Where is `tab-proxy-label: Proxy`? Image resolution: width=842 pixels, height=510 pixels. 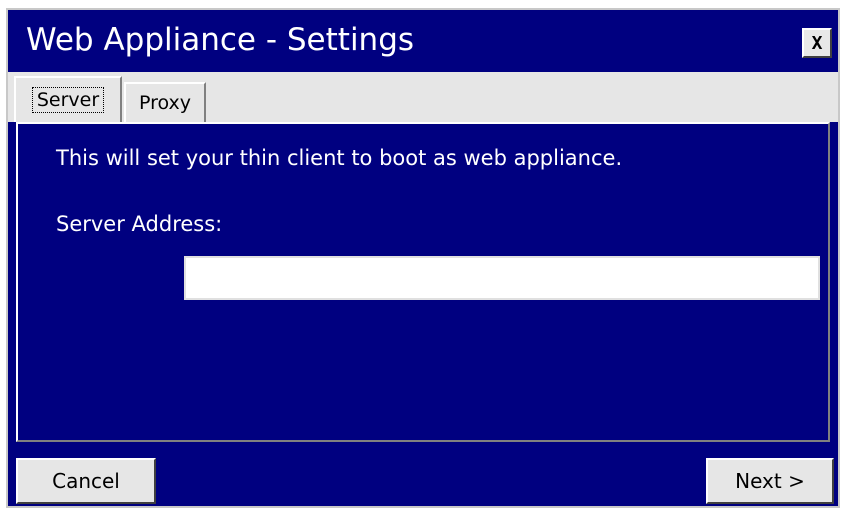 tab-proxy-label: Proxy is located at coordinates (165, 103).